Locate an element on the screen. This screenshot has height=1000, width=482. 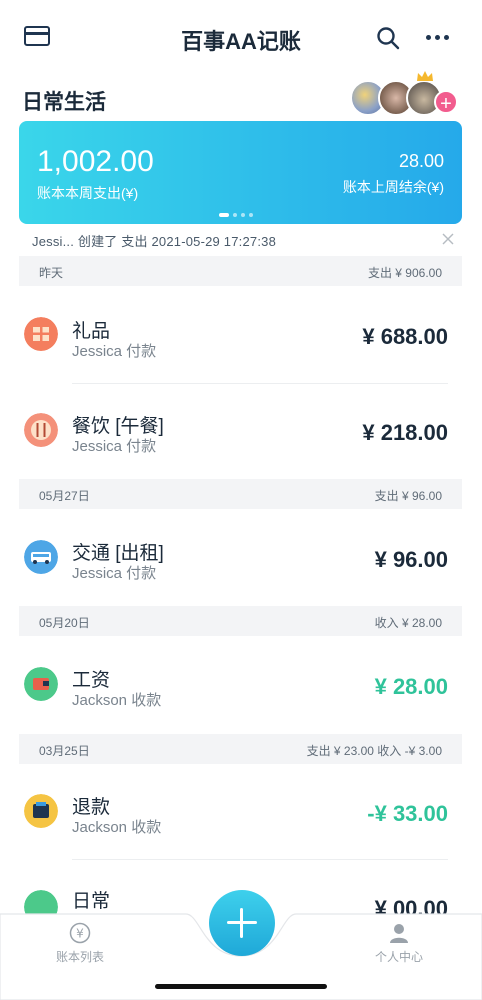
yen-circle-icon: ¥ is located at coordinates (80, 933).